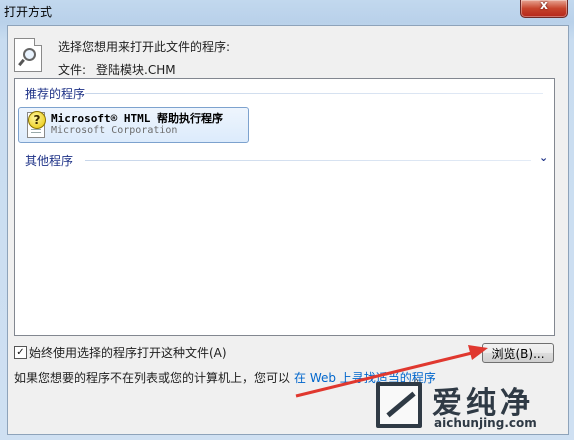 The image size is (574, 440). What do you see at coordinates (485, 423) in the screenshot?
I see `watermark-url: aichunjing.com` at bounding box center [485, 423].